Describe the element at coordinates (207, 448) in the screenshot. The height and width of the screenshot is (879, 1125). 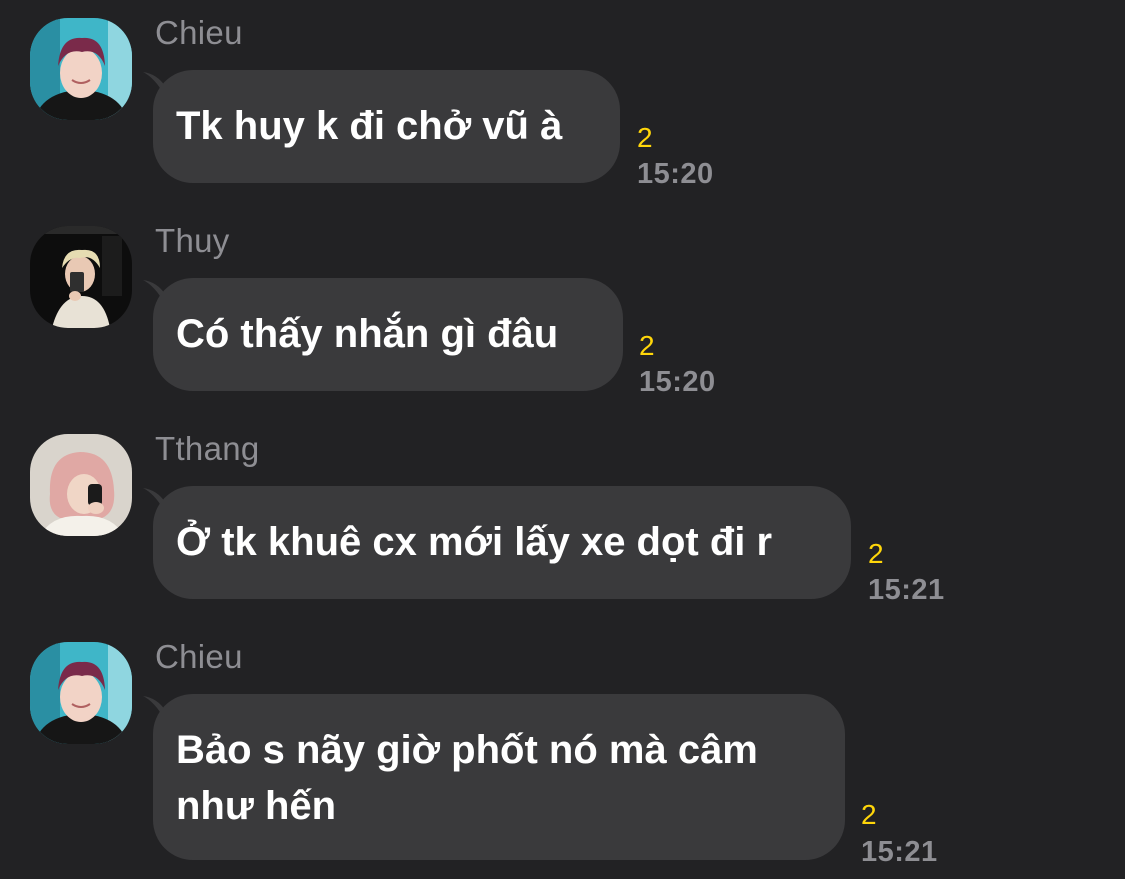
I see `sender-name: Tthang` at that location.